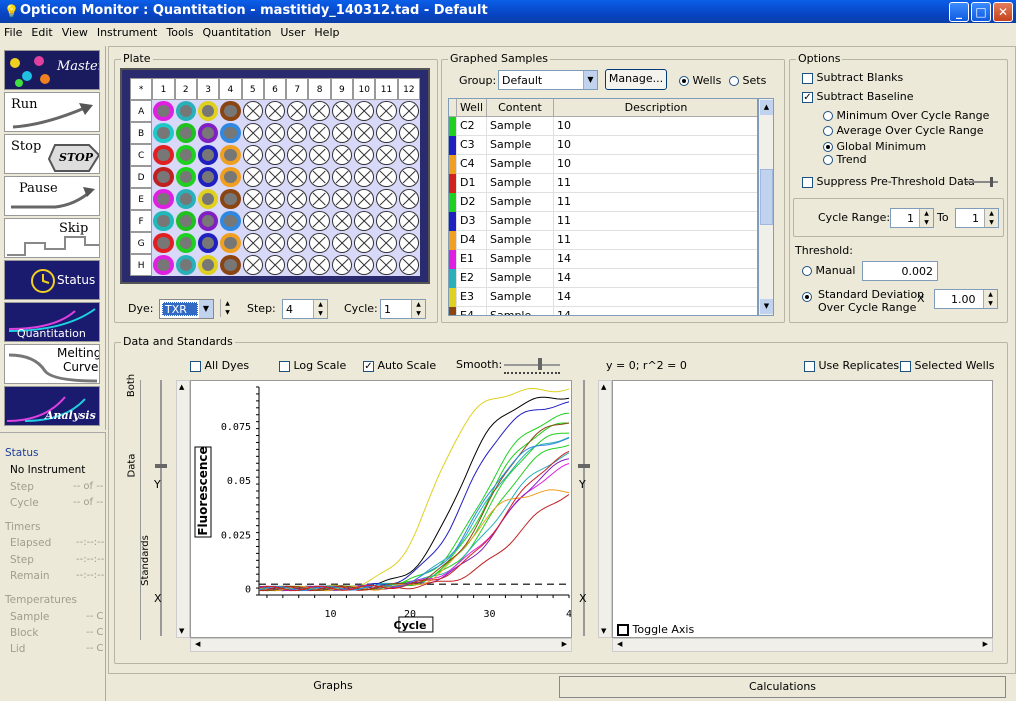 The image size is (1016, 701). I want to click on plate-col-header: 7, so click(297, 89).